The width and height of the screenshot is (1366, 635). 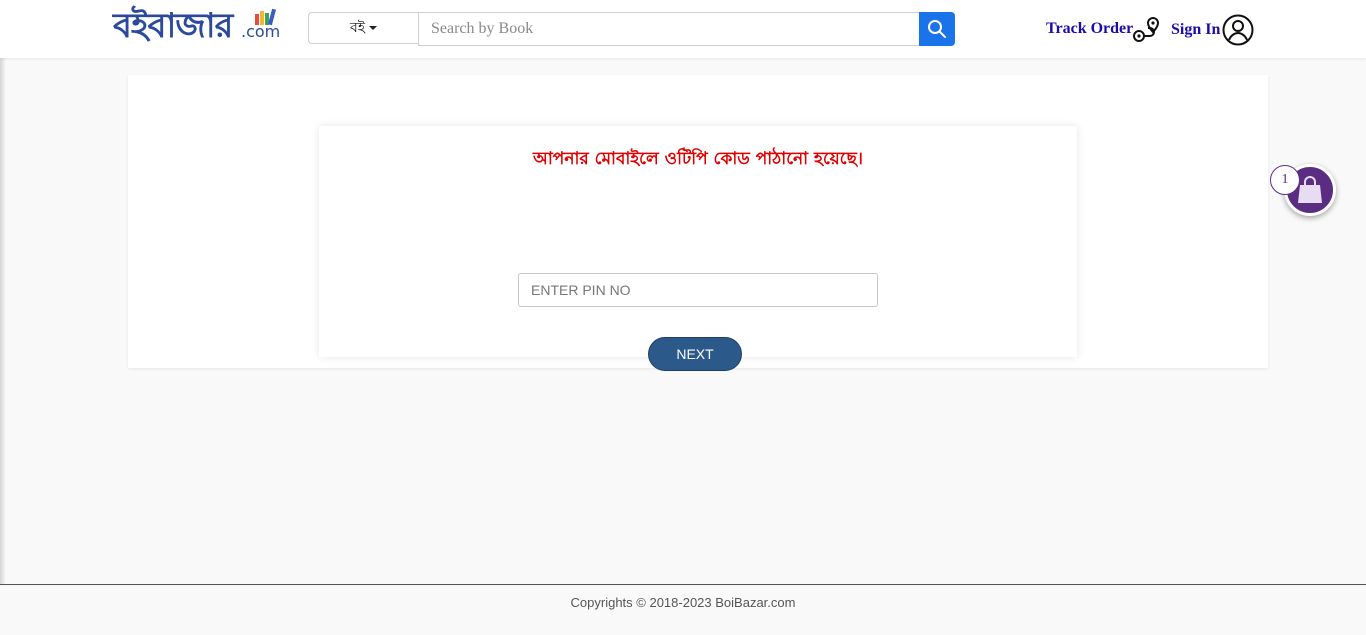 What do you see at coordinates (1089, 29) in the screenshot?
I see `track-order-link: Track Order` at bounding box center [1089, 29].